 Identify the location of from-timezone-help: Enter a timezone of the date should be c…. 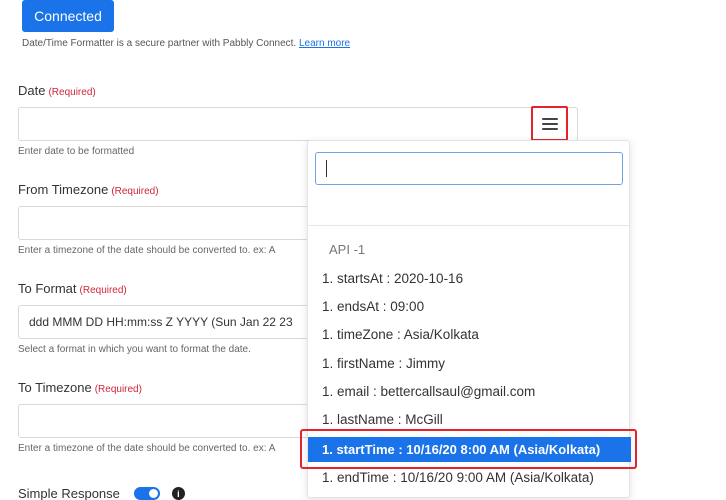
(147, 250).